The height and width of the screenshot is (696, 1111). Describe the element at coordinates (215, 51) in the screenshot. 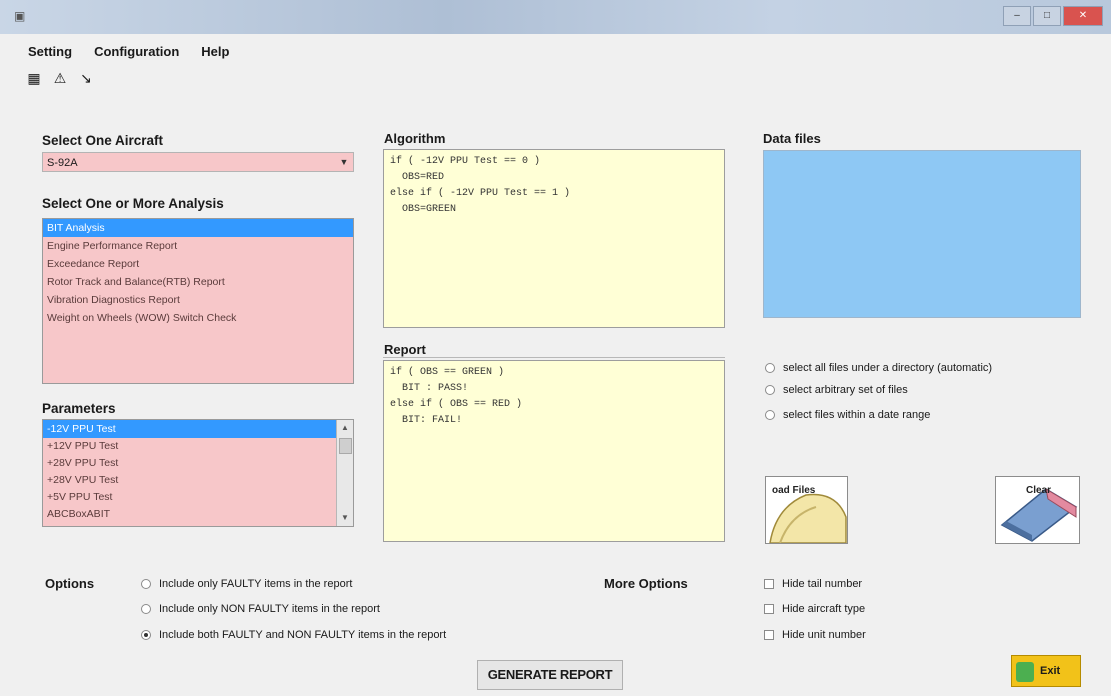

I see `menu-help: Help` at that location.